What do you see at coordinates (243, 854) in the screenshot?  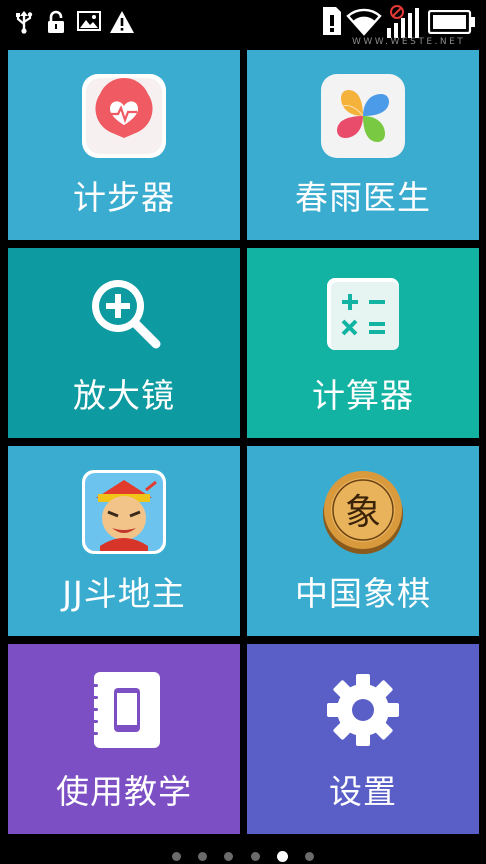 I see `page-indicator` at bounding box center [243, 854].